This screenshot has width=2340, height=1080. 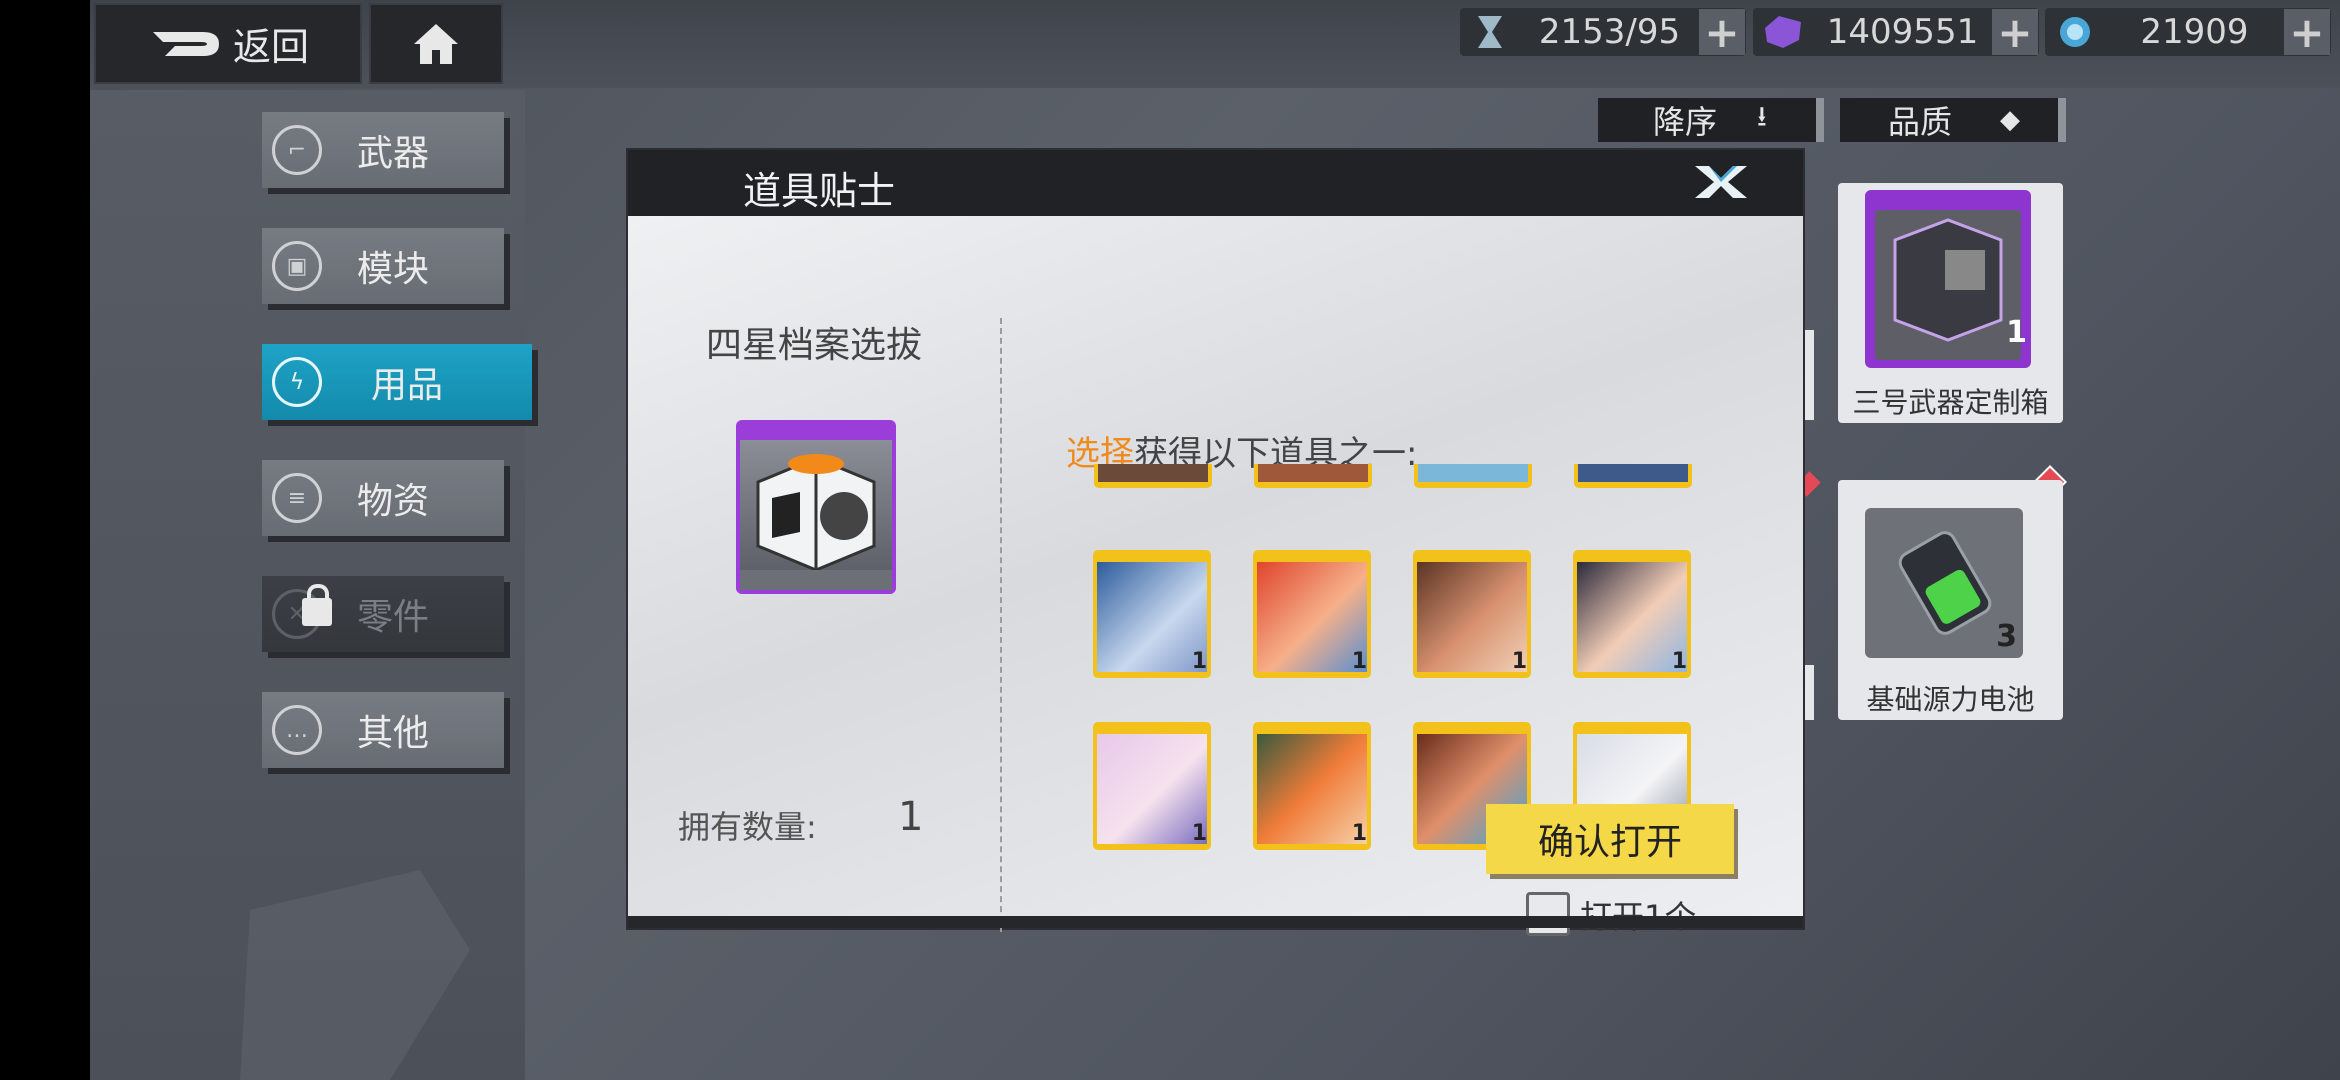 I want to click on category-module: ▣ 模块, so click(x=383, y=266).